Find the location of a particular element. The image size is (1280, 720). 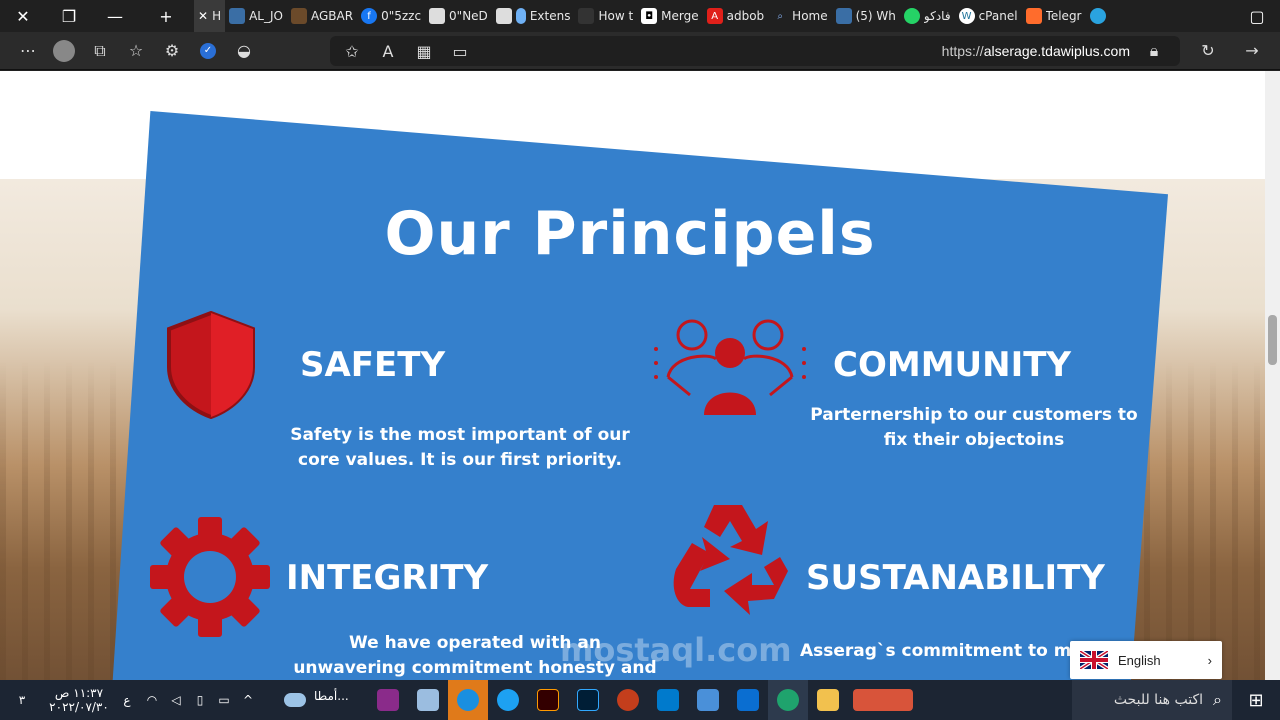

url-text: https://alserage.tdawiplus.com is located at coordinates (1036, 51).